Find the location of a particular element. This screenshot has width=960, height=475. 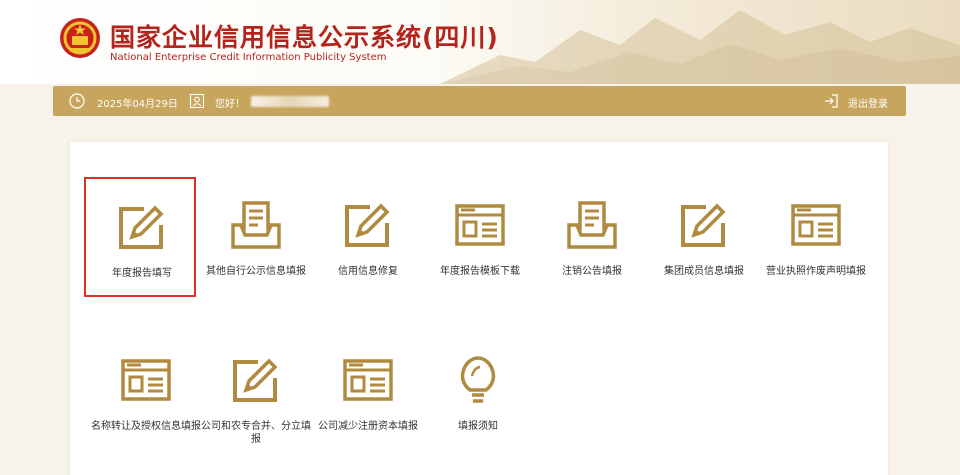

tile-name-transfer: 名称转让及授权信息填报 is located at coordinates (146, 392).